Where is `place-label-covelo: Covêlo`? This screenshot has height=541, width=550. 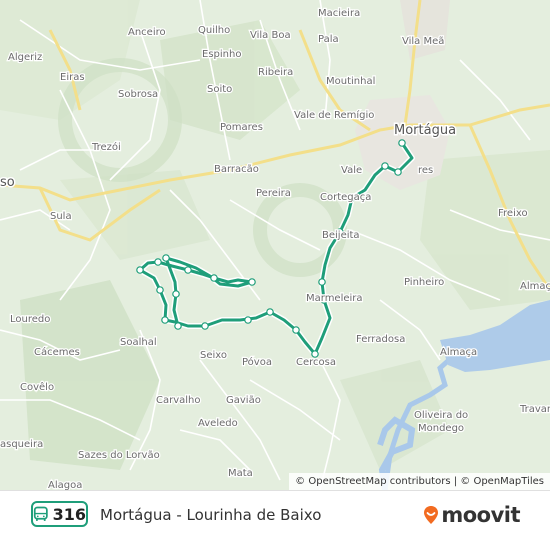 place-label-covelo: Covêlo is located at coordinates (37, 387).